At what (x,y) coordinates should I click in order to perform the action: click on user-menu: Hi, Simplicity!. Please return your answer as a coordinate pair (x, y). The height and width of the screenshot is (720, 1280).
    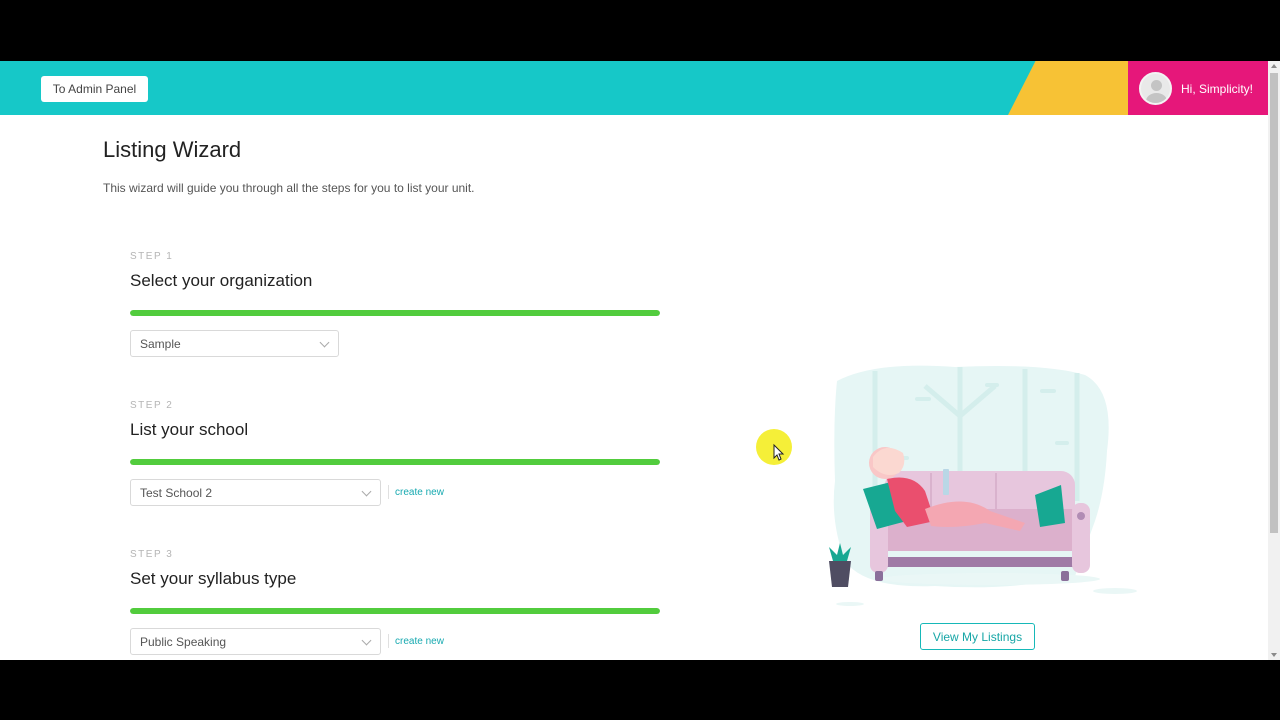
    Looking at the image, I should click on (1196, 88).